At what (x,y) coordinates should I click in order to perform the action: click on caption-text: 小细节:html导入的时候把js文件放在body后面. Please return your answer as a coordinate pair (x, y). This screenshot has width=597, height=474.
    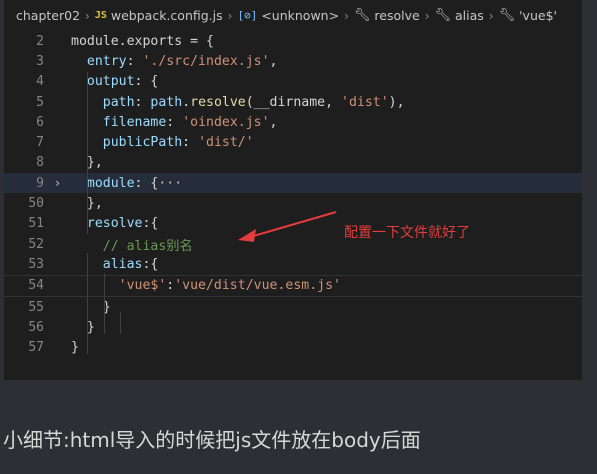
    Looking at the image, I should click on (212, 440).